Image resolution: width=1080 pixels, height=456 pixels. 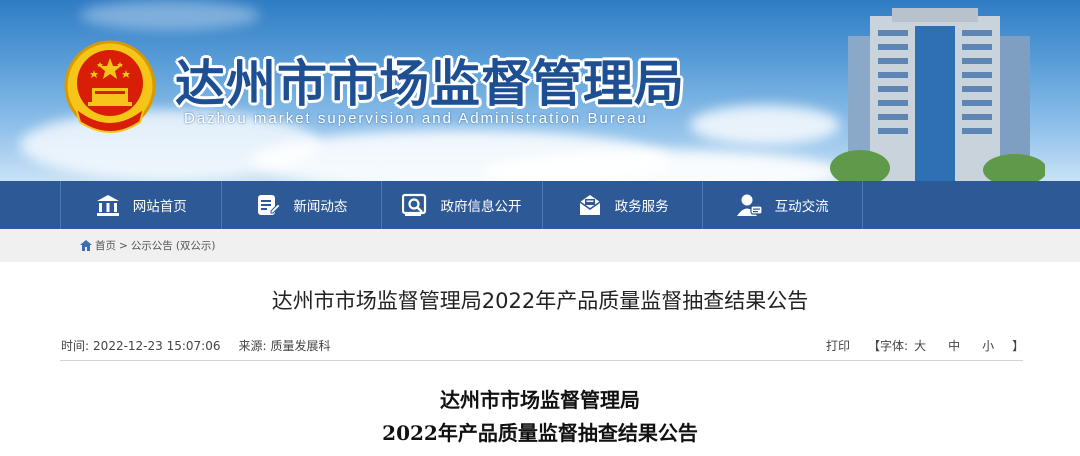 What do you see at coordinates (954, 345) in the screenshot?
I see `font-size-medium-button: 中` at bounding box center [954, 345].